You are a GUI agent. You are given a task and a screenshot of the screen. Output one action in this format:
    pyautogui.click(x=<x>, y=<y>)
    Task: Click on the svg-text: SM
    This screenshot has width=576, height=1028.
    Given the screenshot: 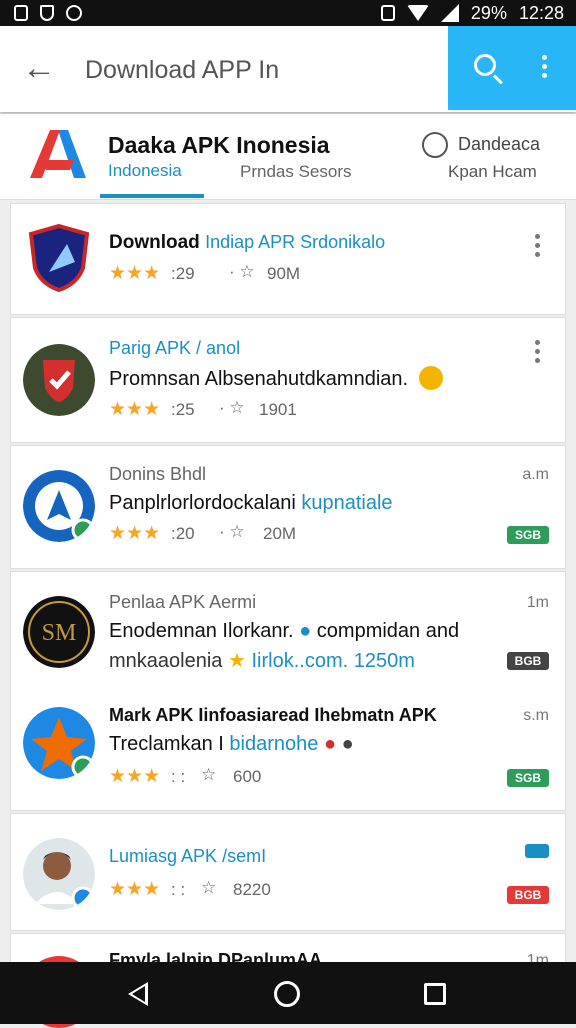 What is the action you would take?
    pyautogui.click(x=59, y=633)
    